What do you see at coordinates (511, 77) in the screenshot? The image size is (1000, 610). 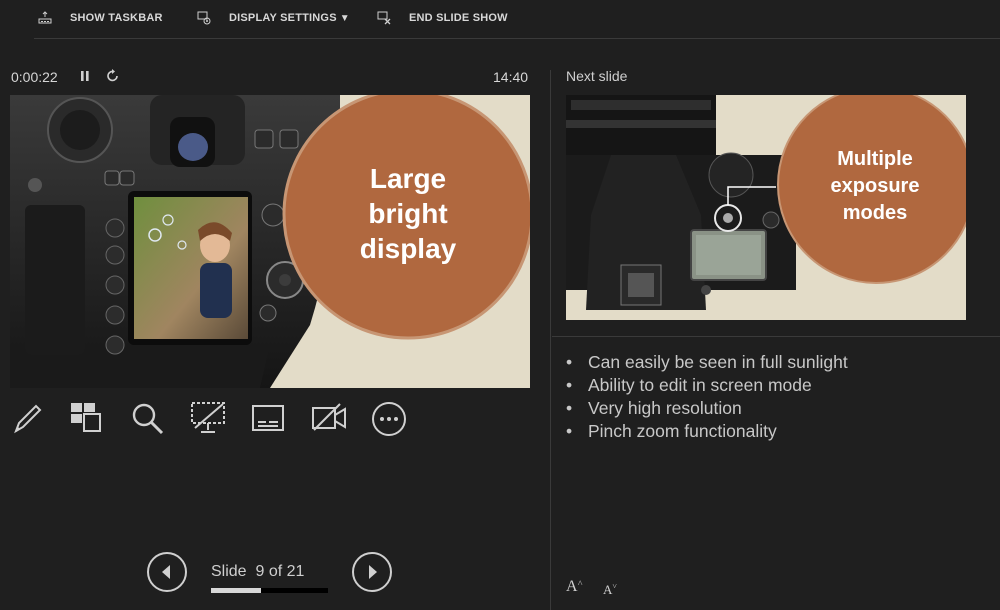 I see `clock-time: 14:40` at bounding box center [511, 77].